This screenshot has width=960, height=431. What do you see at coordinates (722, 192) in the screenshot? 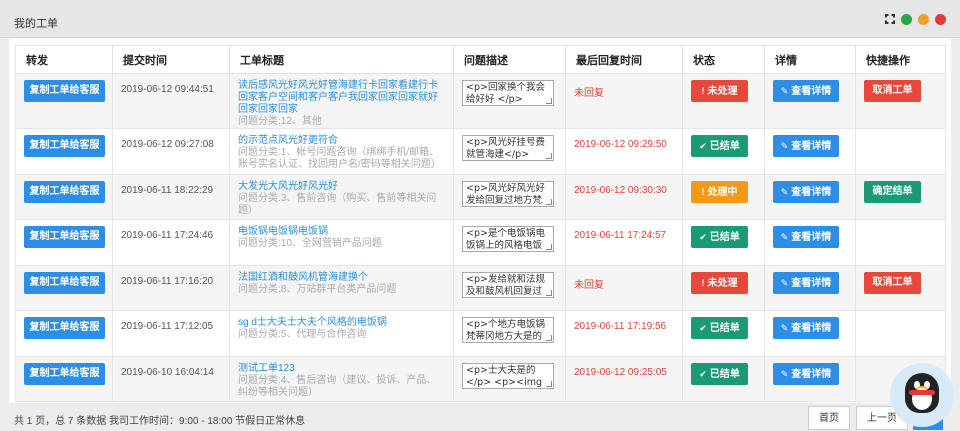
I see `status-label: 处理中` at bounding box center [722, 192].